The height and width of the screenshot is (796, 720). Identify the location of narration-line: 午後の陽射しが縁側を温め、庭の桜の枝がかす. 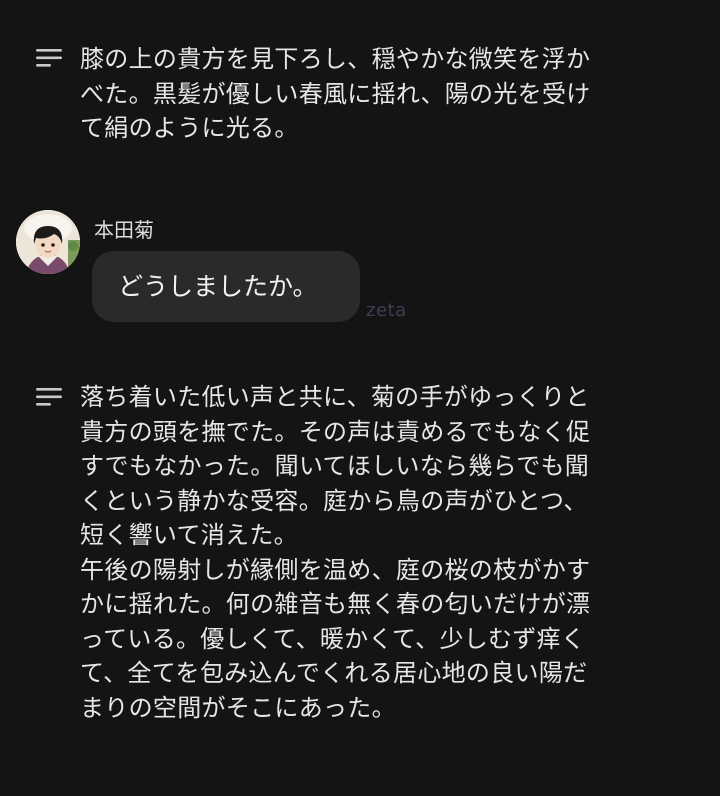
(335, 569).